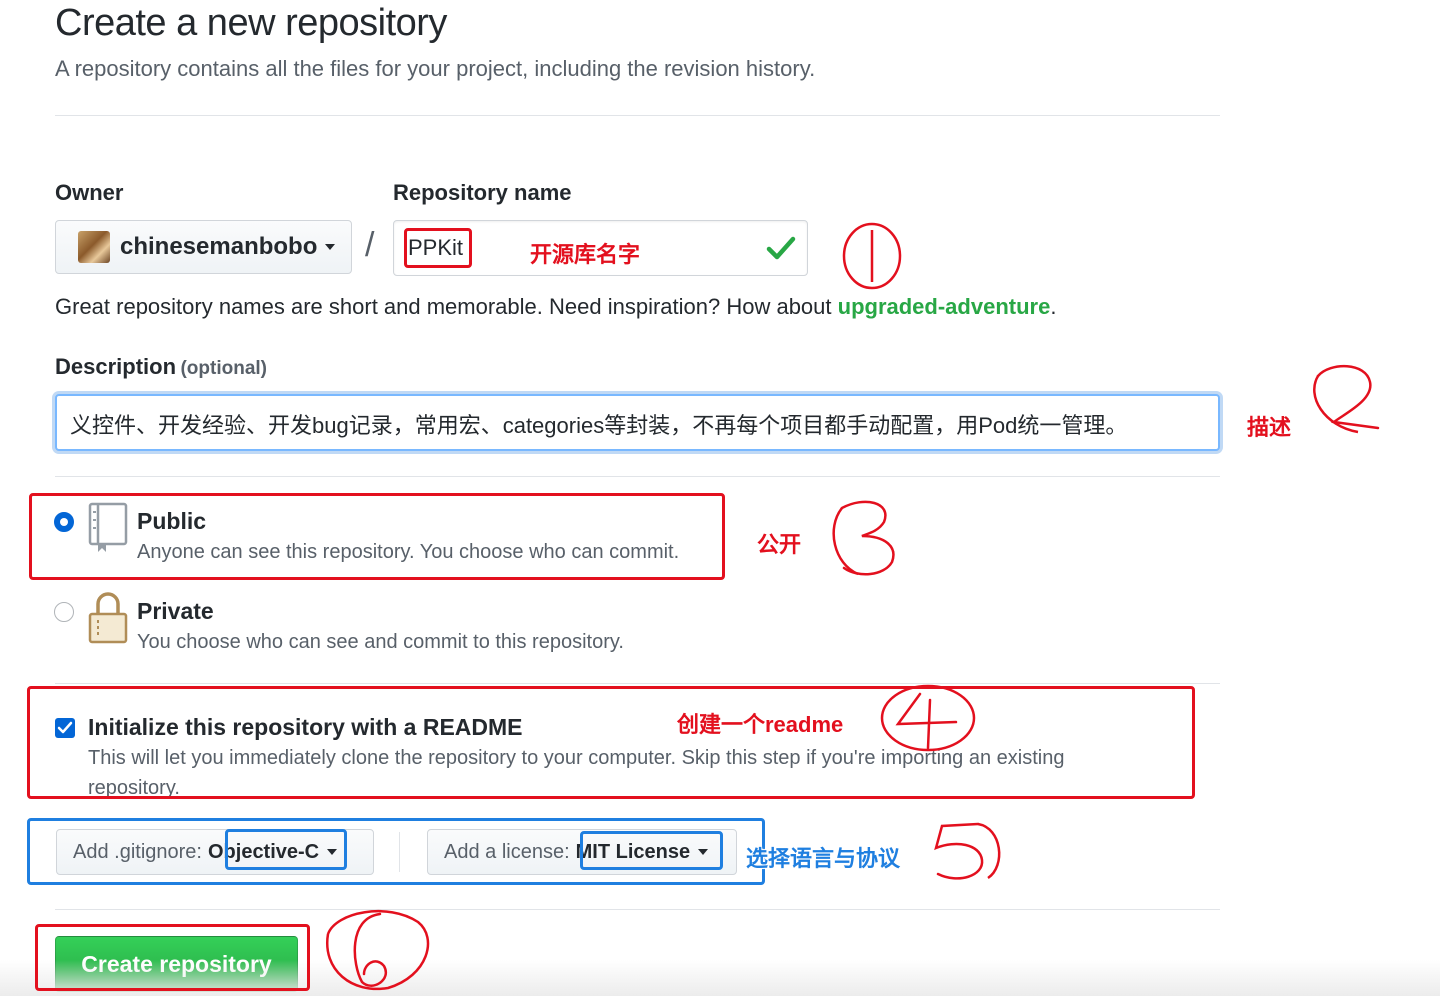 This screenshot has width=1440, height=996. I want to click on page-title: Create a new repository, so click(251, 23).